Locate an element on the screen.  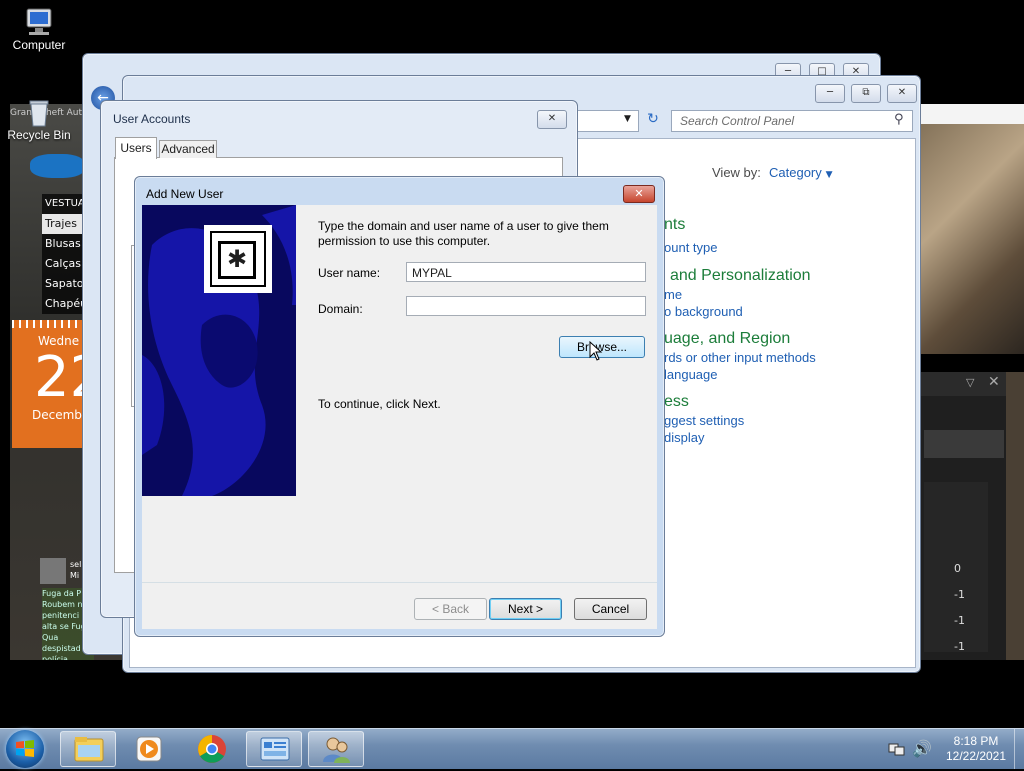
view-by-dropdown: Category ▼ is located at coordinates (801, 172).